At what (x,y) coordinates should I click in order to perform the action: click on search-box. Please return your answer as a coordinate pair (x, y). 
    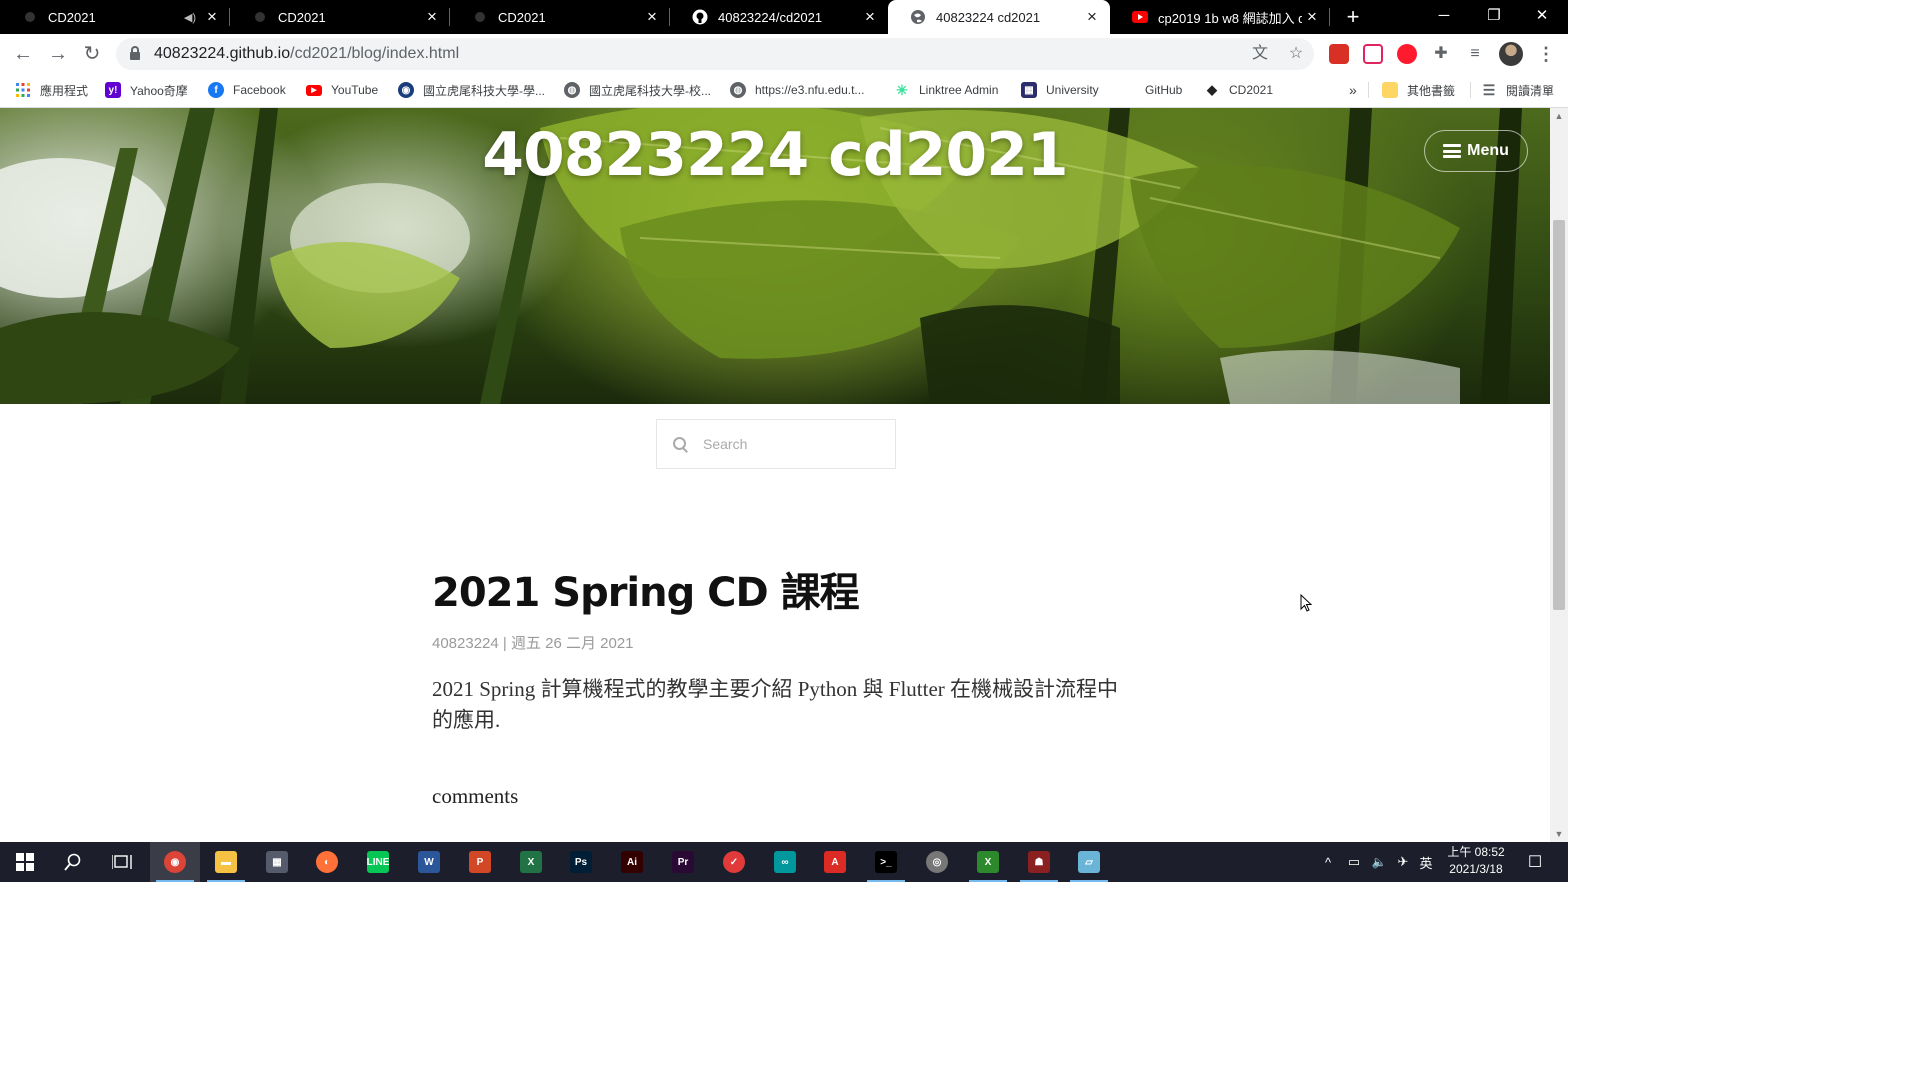
    Looking at the image, I should click on (776, 444).